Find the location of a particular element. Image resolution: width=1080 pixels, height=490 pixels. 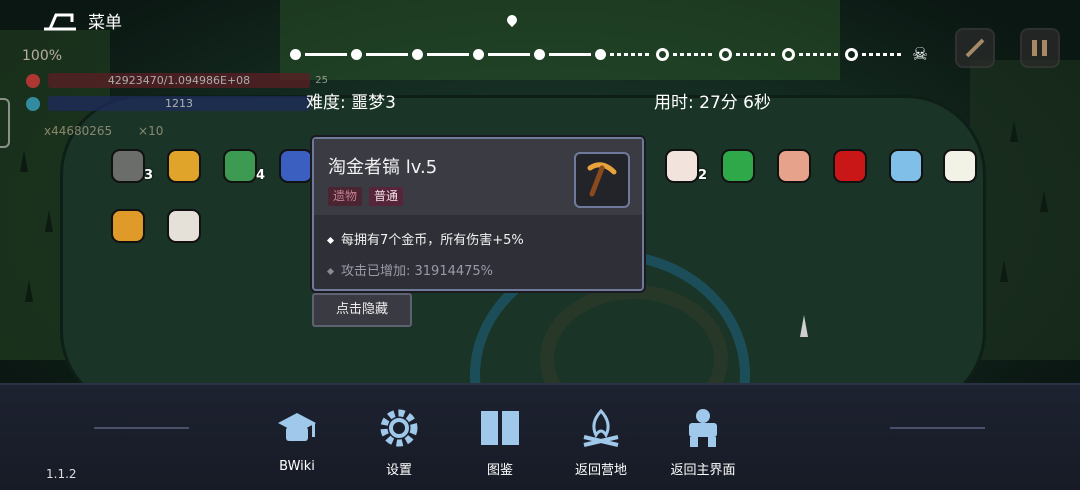

pickaxe-icon is located at coordinates (602, 180).